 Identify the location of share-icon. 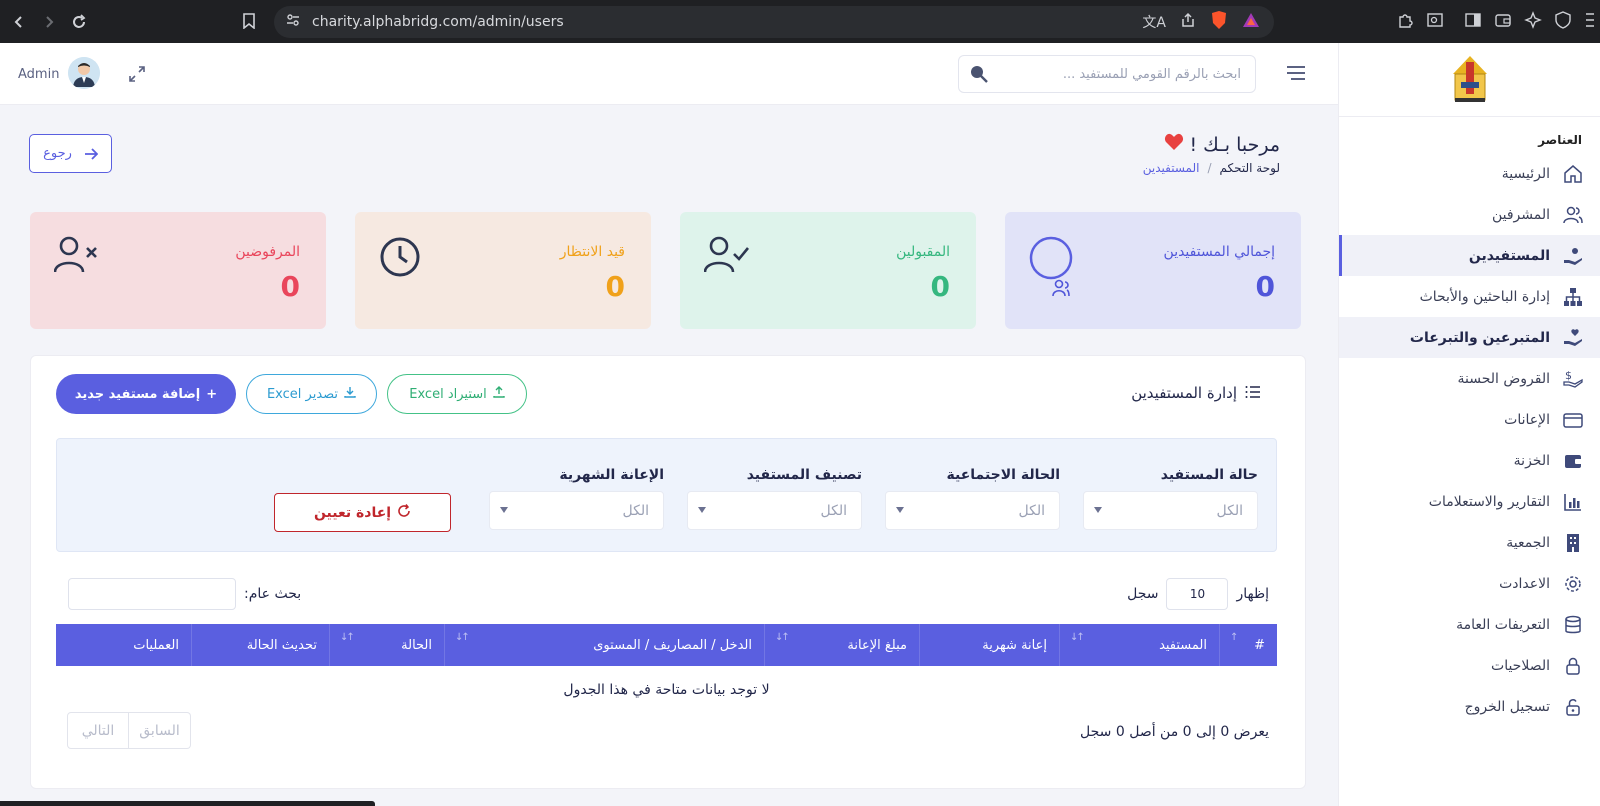
(1188, 22).